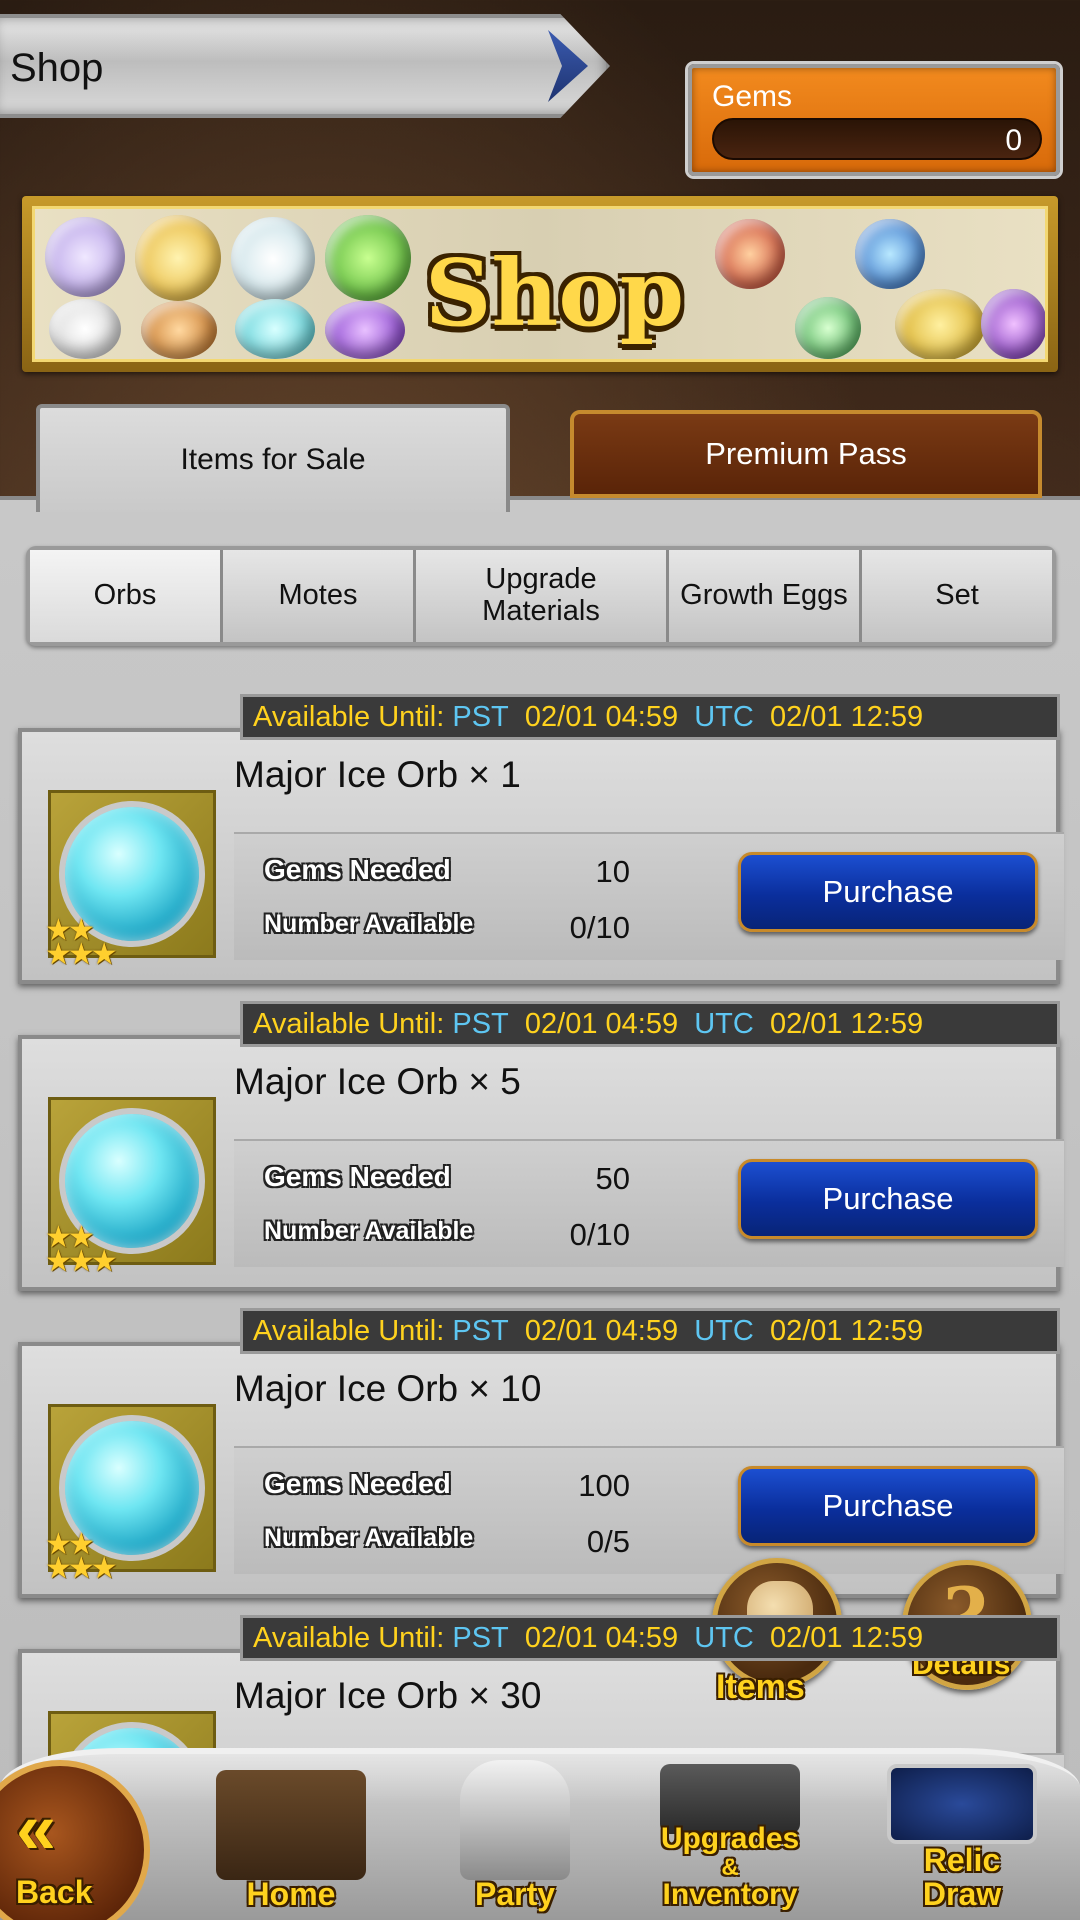 This screenshot has height=1920, width=1080. What do you see at coordinates (388, 1388) in the screenshot?
I see `item-name: Major Ice Orb × 10` at bounding box center [388, 1388].